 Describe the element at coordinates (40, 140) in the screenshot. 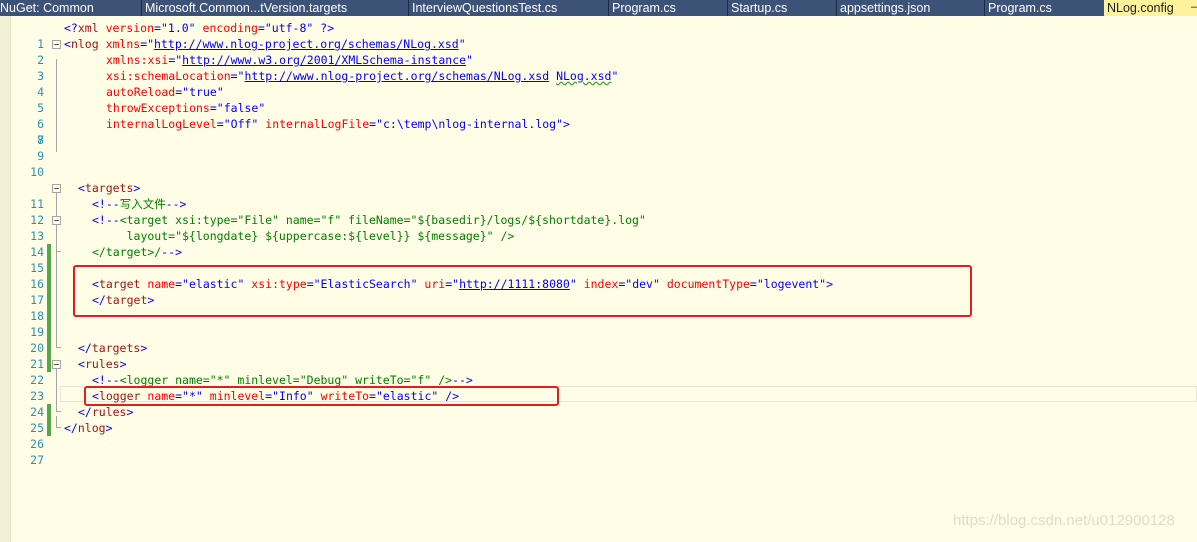

I see `line-number: 8` at that location.